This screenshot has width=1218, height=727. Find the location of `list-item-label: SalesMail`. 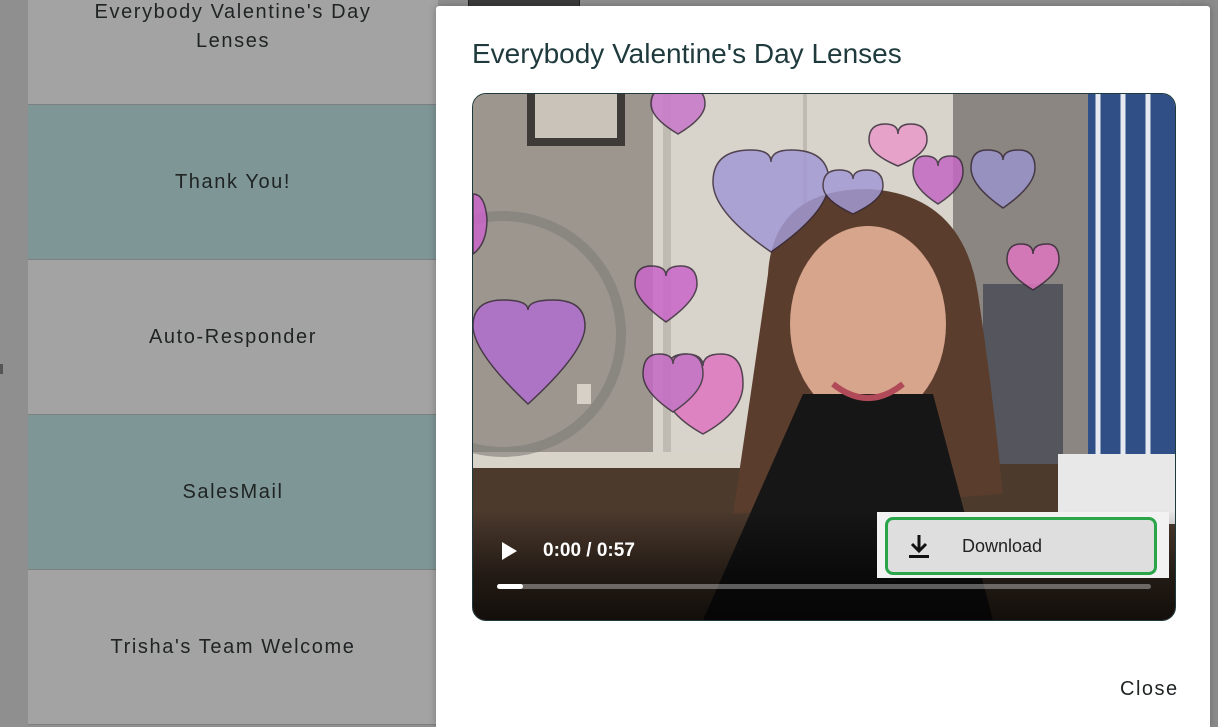

list-item-label: SalesMail is located at coordinates (233, 491).